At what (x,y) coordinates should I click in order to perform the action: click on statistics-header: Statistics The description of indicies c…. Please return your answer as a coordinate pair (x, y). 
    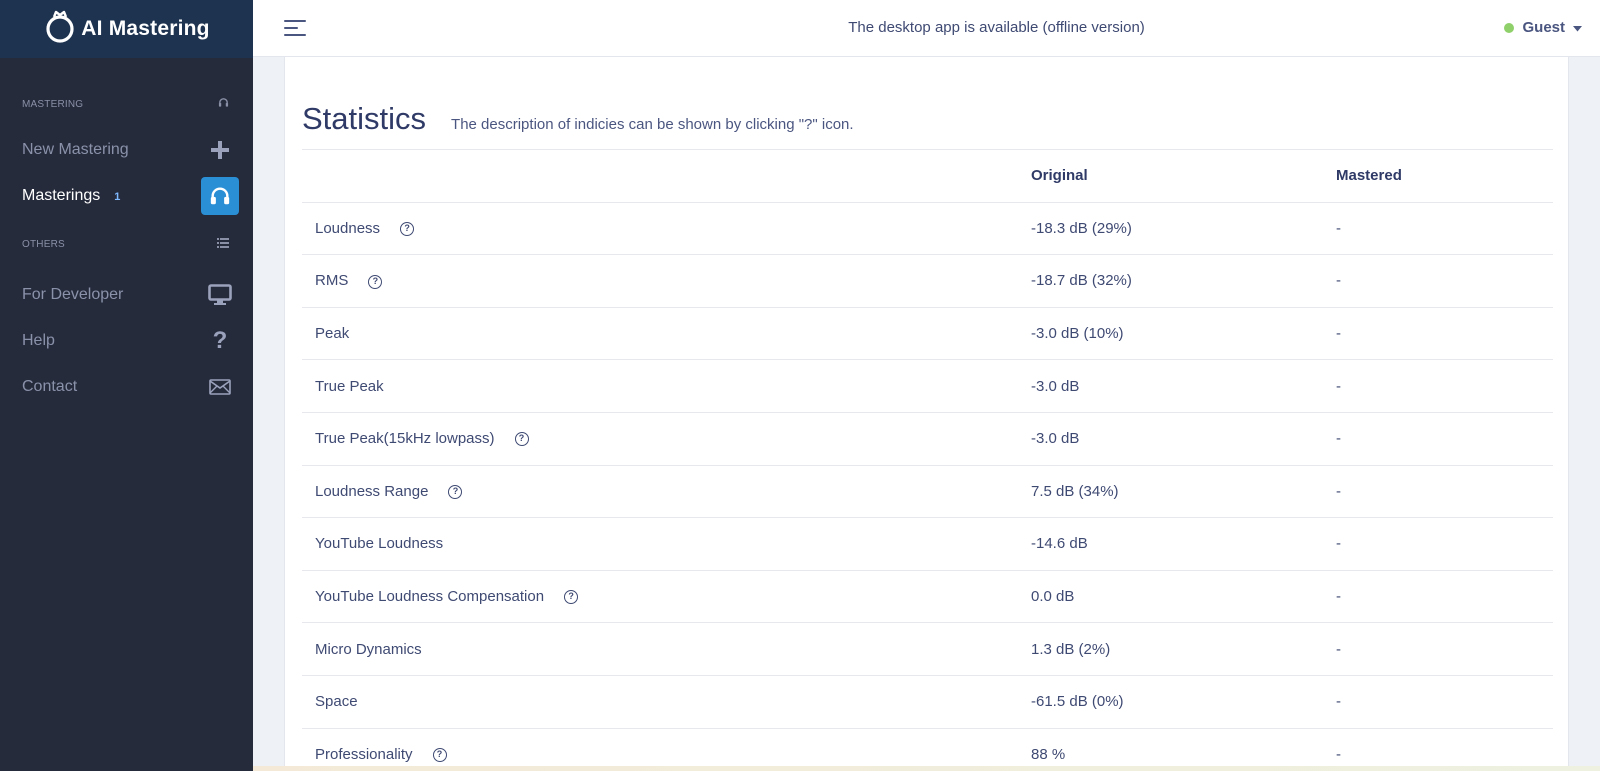
    Looking at the image, I should click on (578, 119).